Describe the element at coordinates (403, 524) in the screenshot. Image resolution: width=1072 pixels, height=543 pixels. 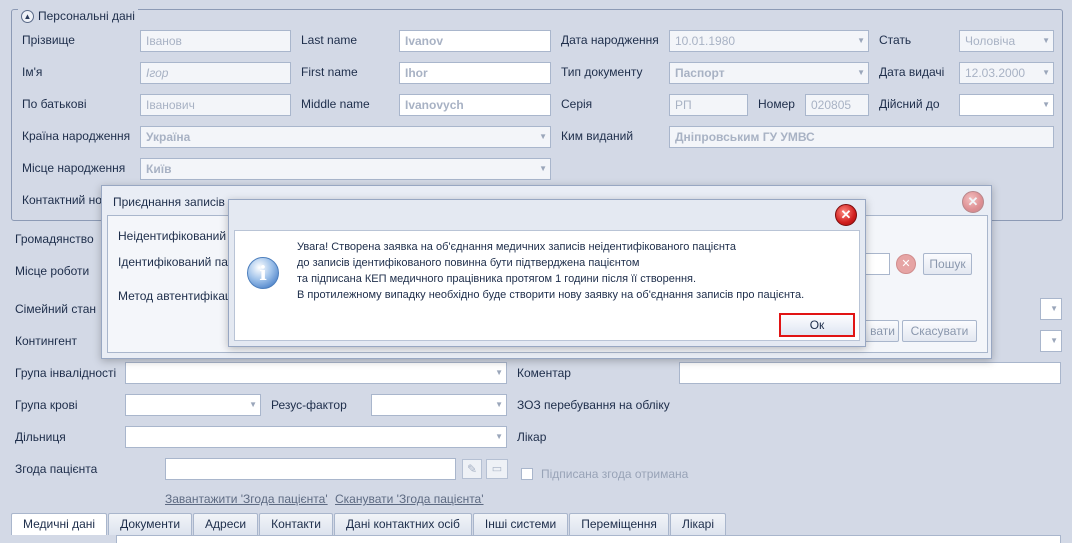
I see `tab-contact-persons: Дані контактних осіб` at that location.